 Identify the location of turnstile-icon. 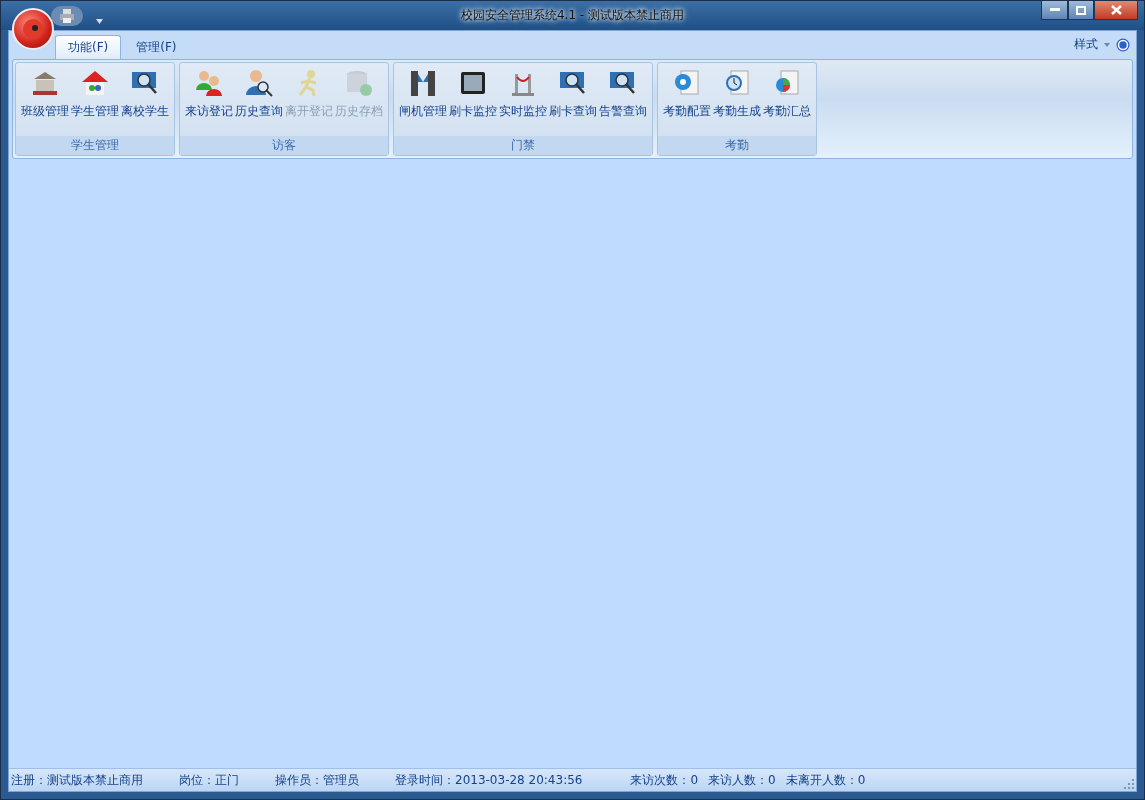
(423, 83).